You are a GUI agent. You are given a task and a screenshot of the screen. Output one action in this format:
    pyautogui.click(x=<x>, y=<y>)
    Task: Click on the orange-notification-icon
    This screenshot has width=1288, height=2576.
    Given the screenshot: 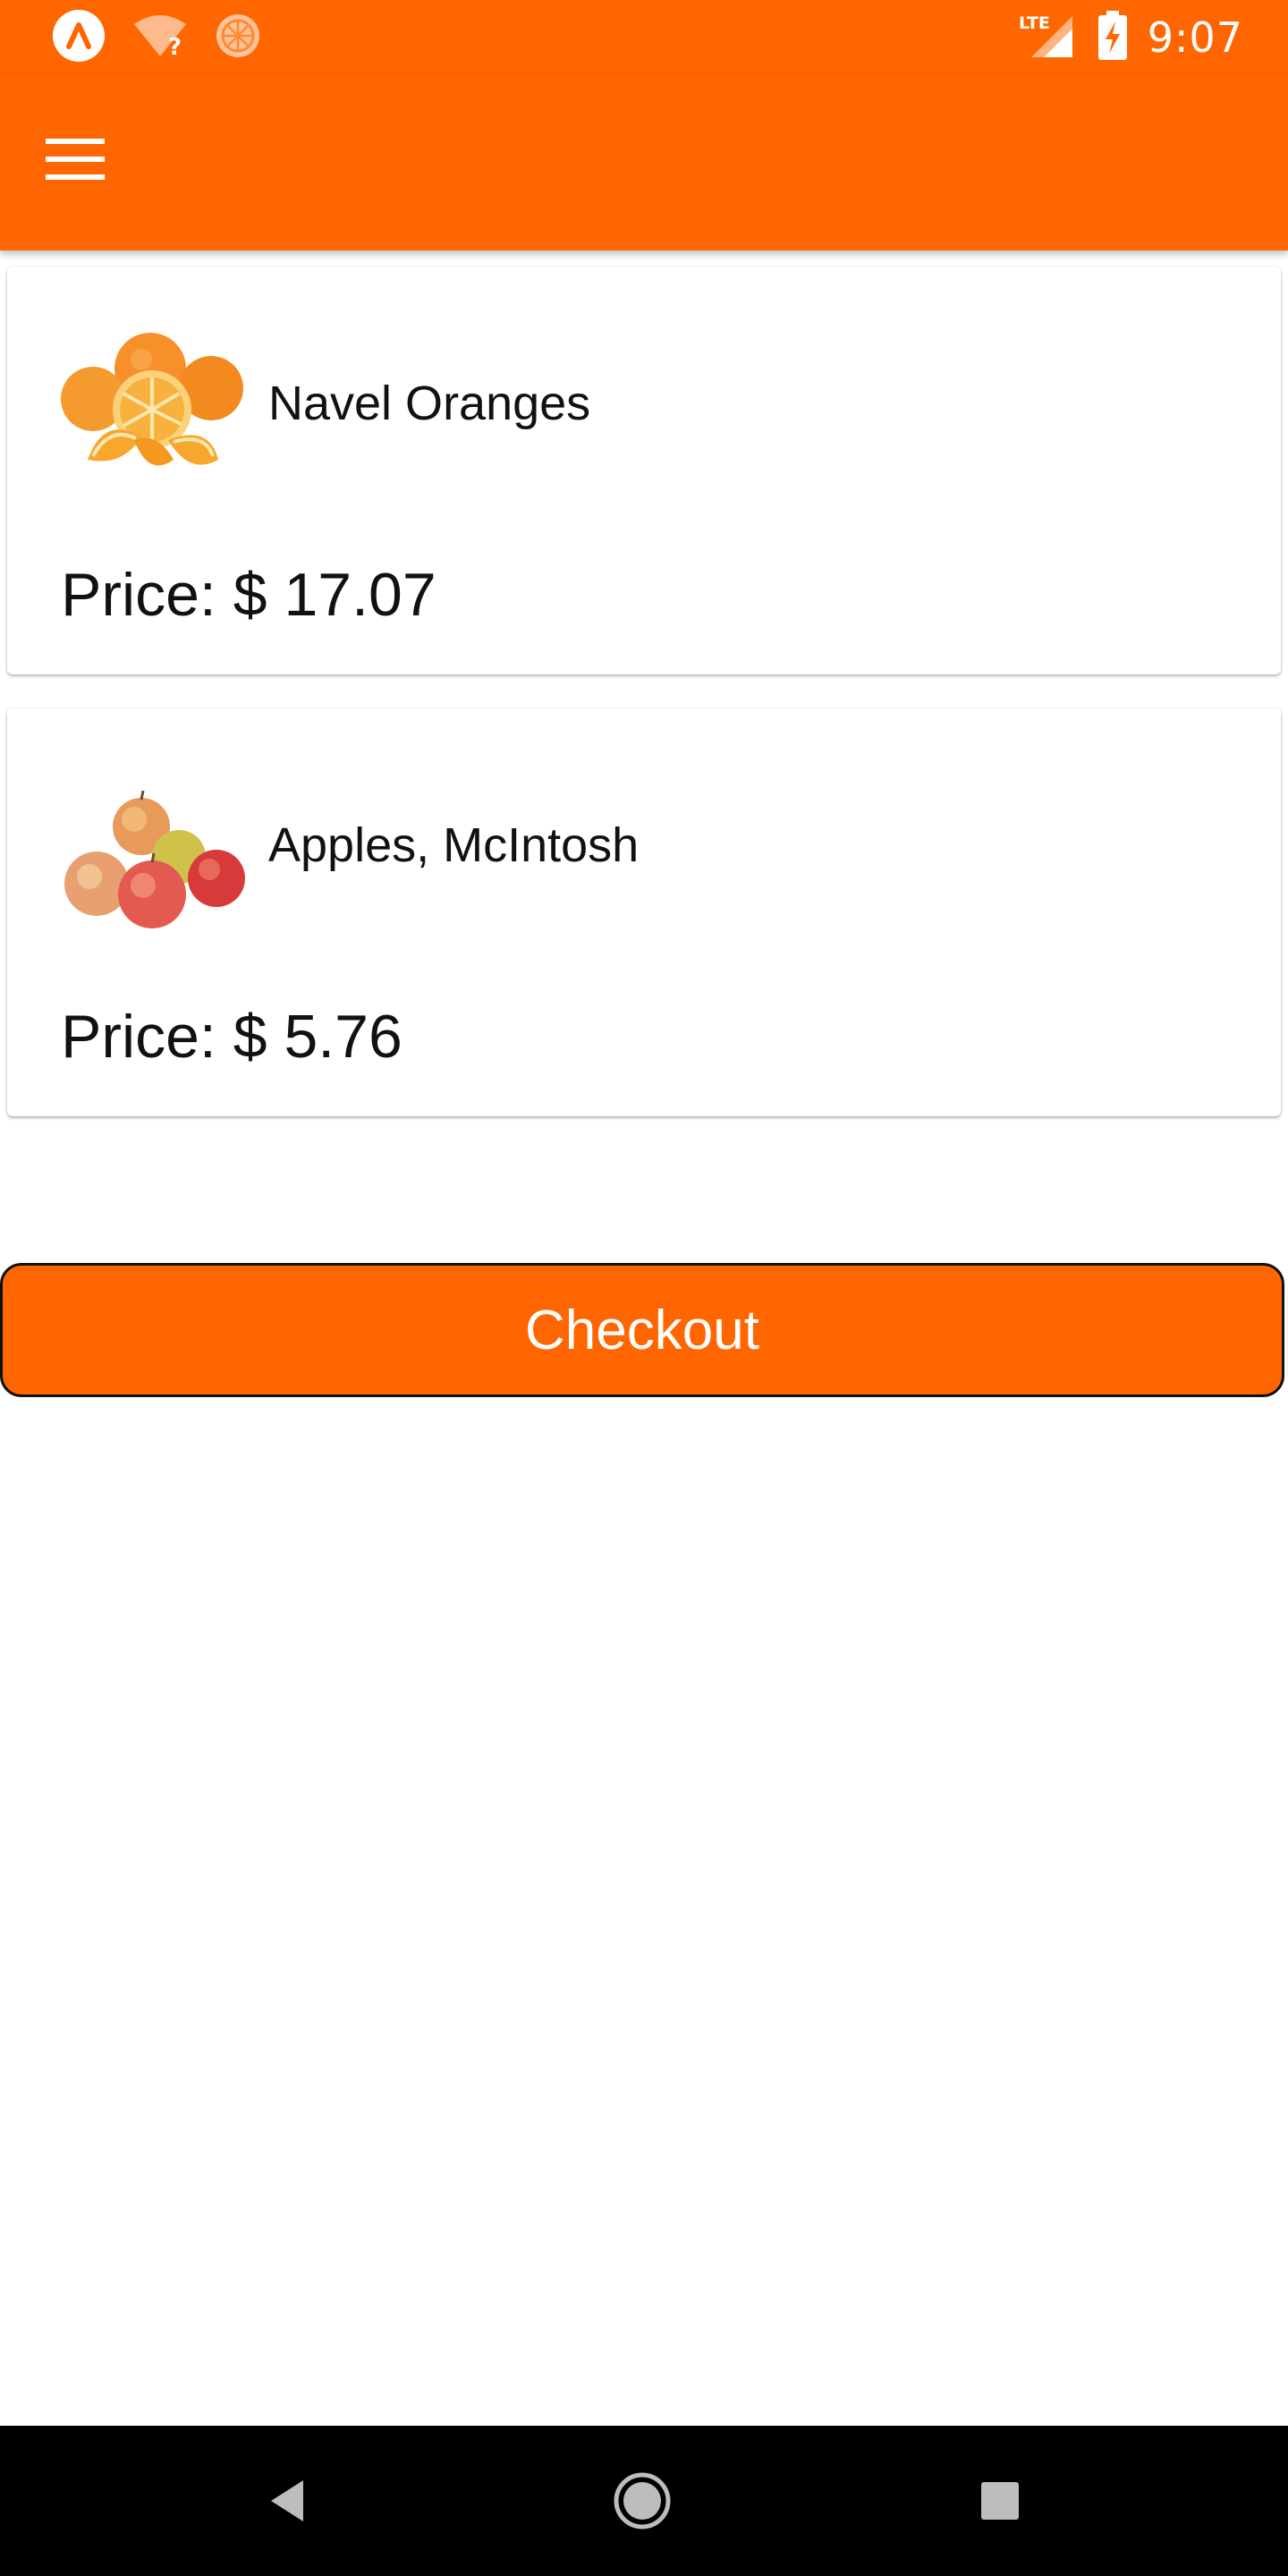 What is the action you would take?
    pyautogui.click(x=238, y=38)
    